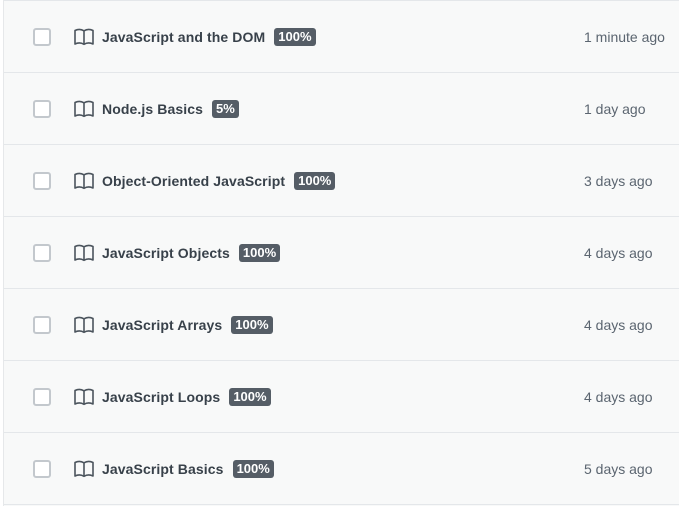  What do you see at coordinates (152, 109) in the screenshot?
I see `course-title: Node.js Basics` at bounding box center [152, 109].